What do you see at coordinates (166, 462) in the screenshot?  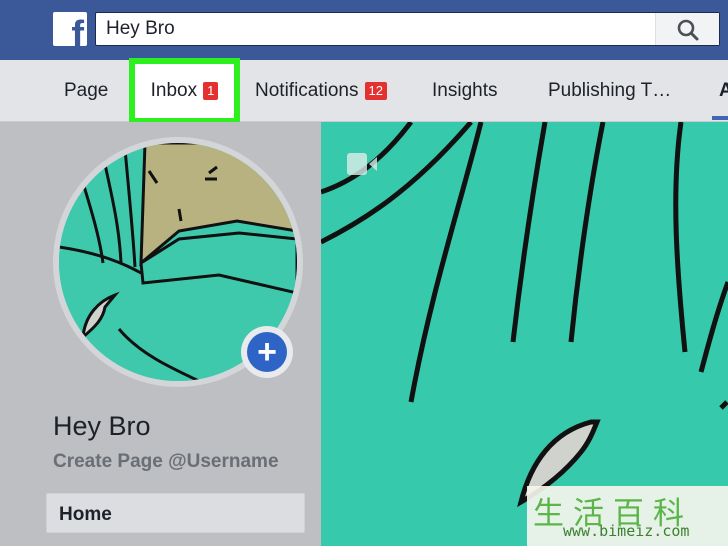 I see `create-username-link: Create Page @Username` at bounding box center [166, 462].